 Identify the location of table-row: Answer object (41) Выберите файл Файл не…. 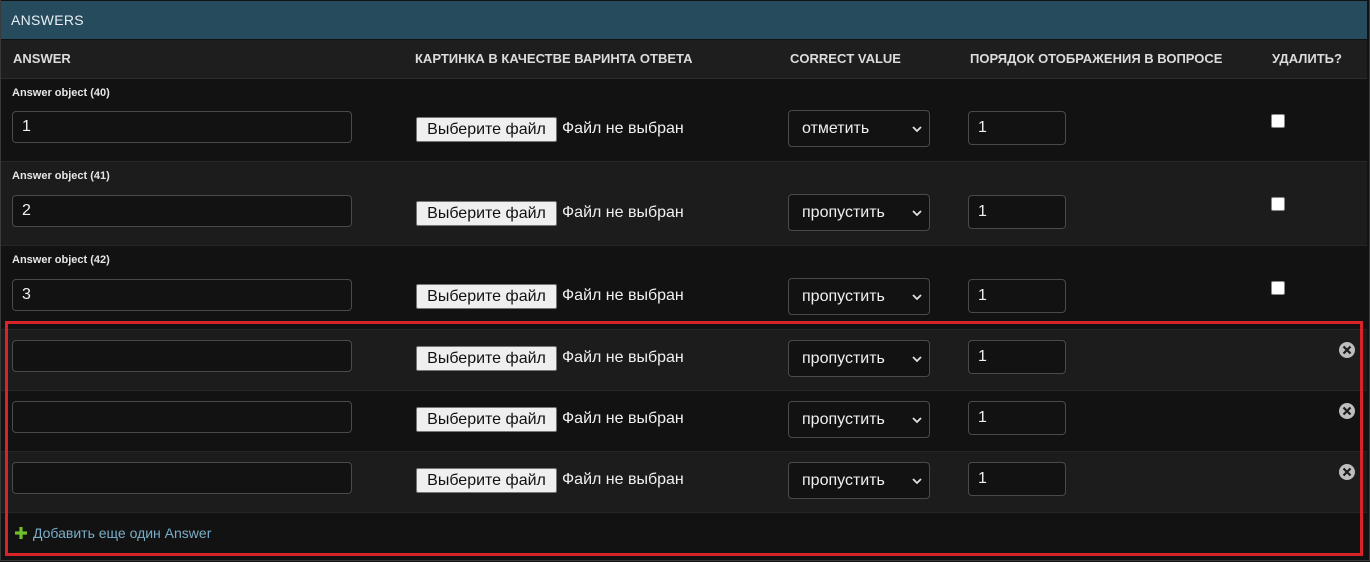
(684, 204).